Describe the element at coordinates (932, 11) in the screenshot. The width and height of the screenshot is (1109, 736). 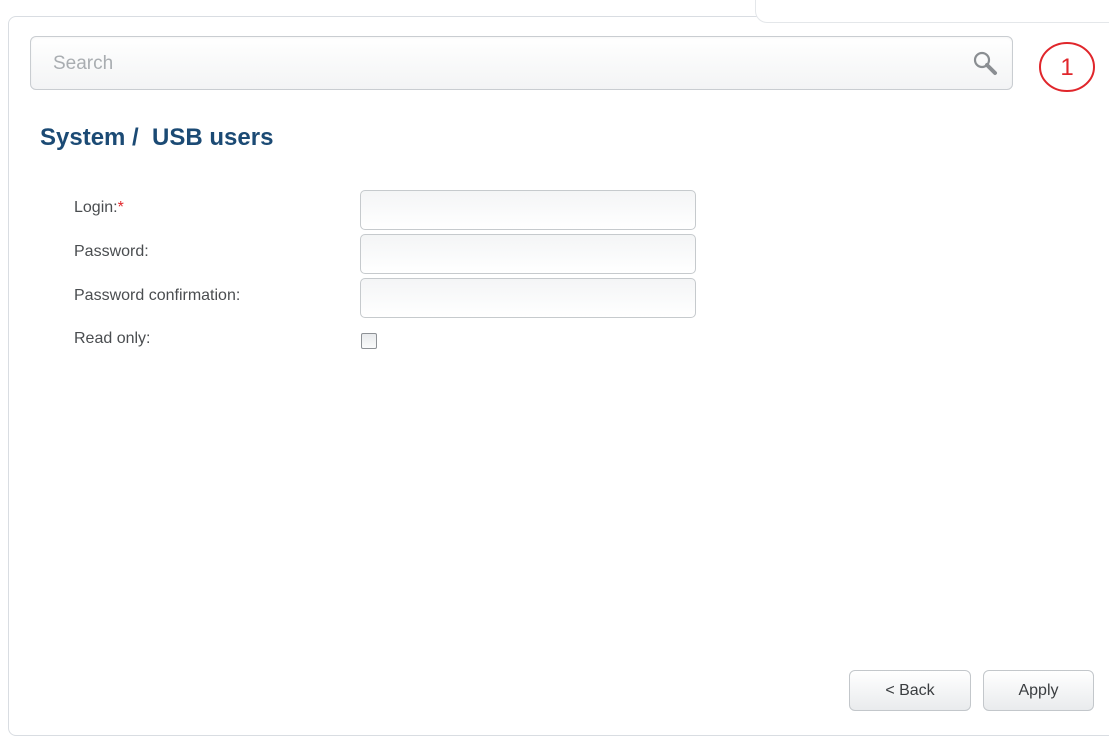
I see `panel-tab-notch` at that location.